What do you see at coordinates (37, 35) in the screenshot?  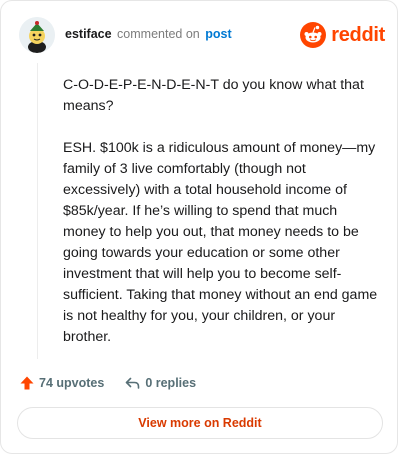 I see `avatar` at bounding box center [37, 35].